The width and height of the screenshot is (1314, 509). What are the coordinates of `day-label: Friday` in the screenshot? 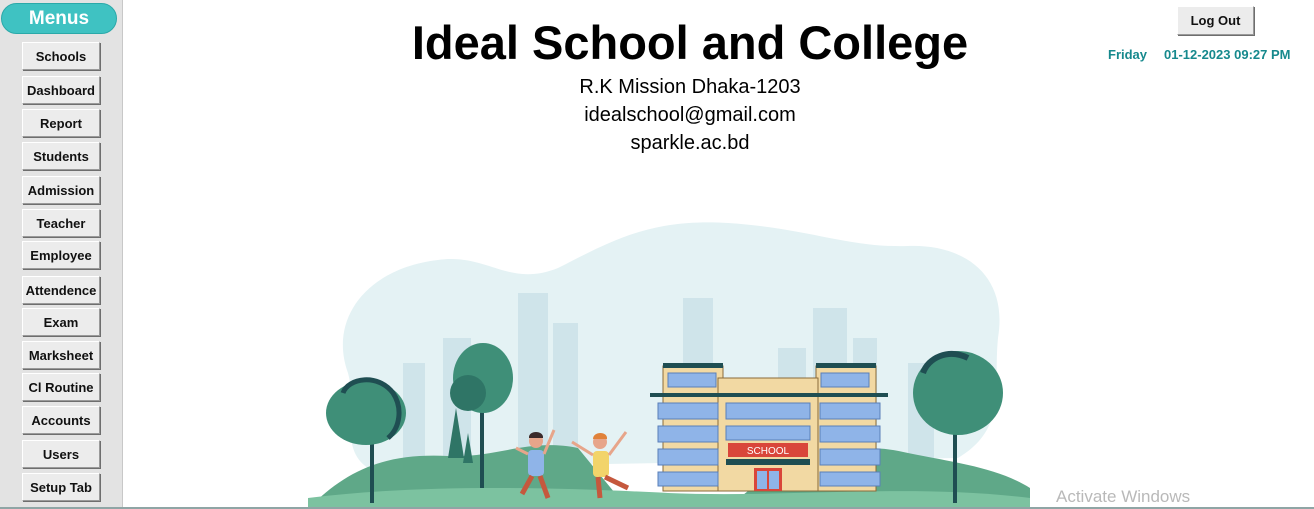 It's located at (1128, 54).